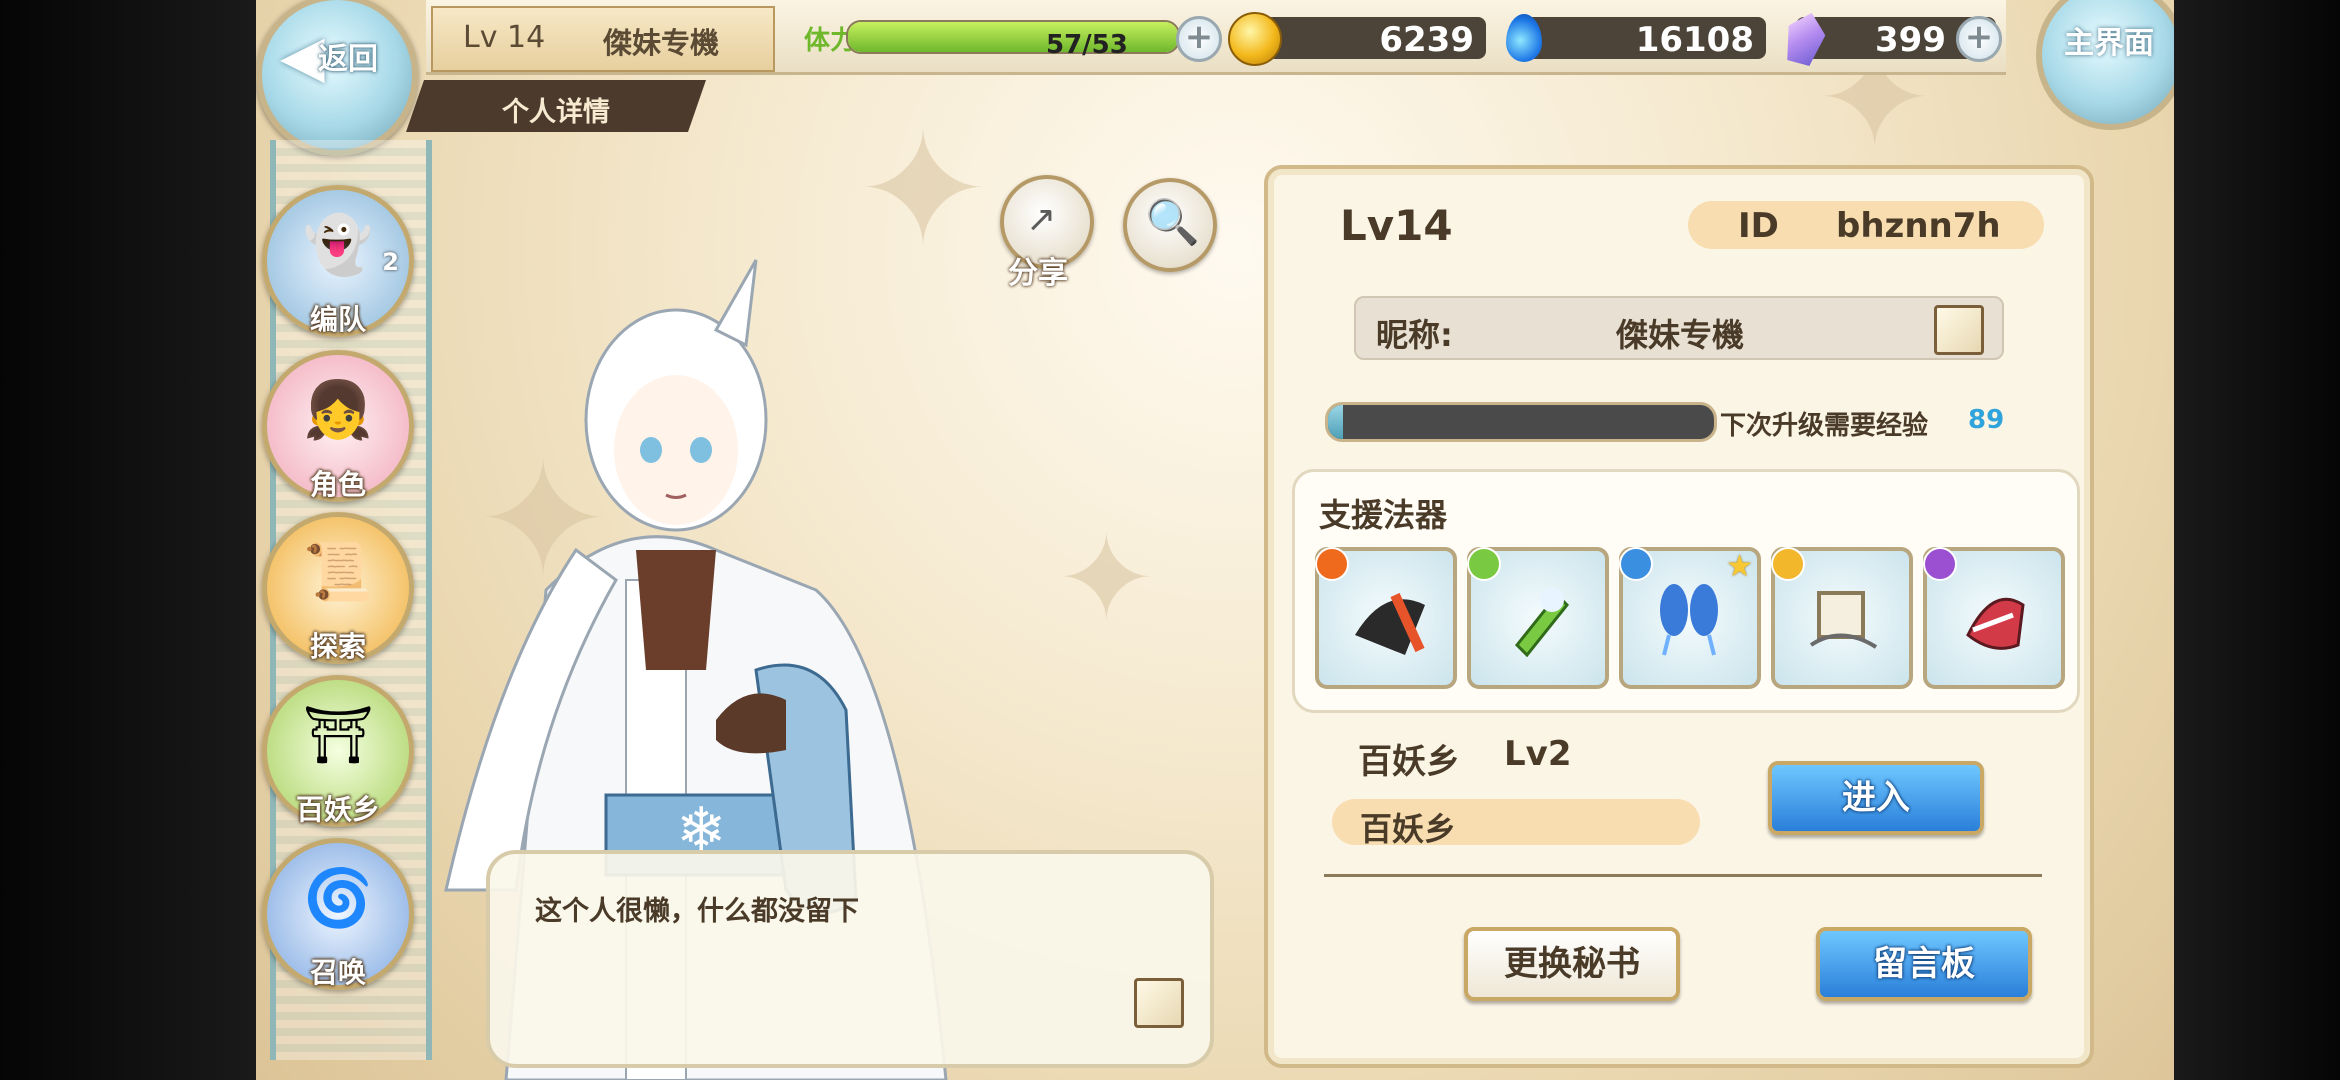  I want to click on player-id-box: ID bhznn7h, so click(1866, 225).